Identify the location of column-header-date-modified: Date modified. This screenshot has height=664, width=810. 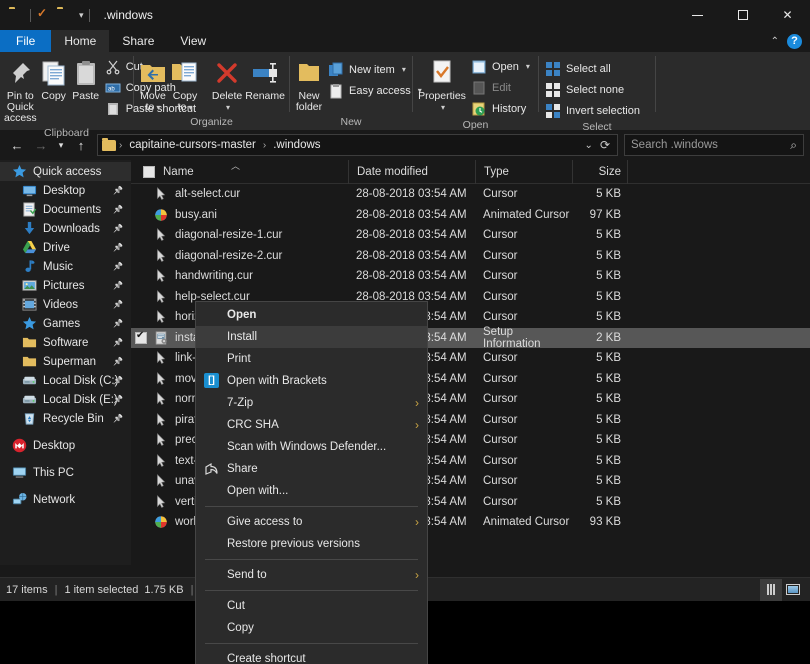
(411, 172).